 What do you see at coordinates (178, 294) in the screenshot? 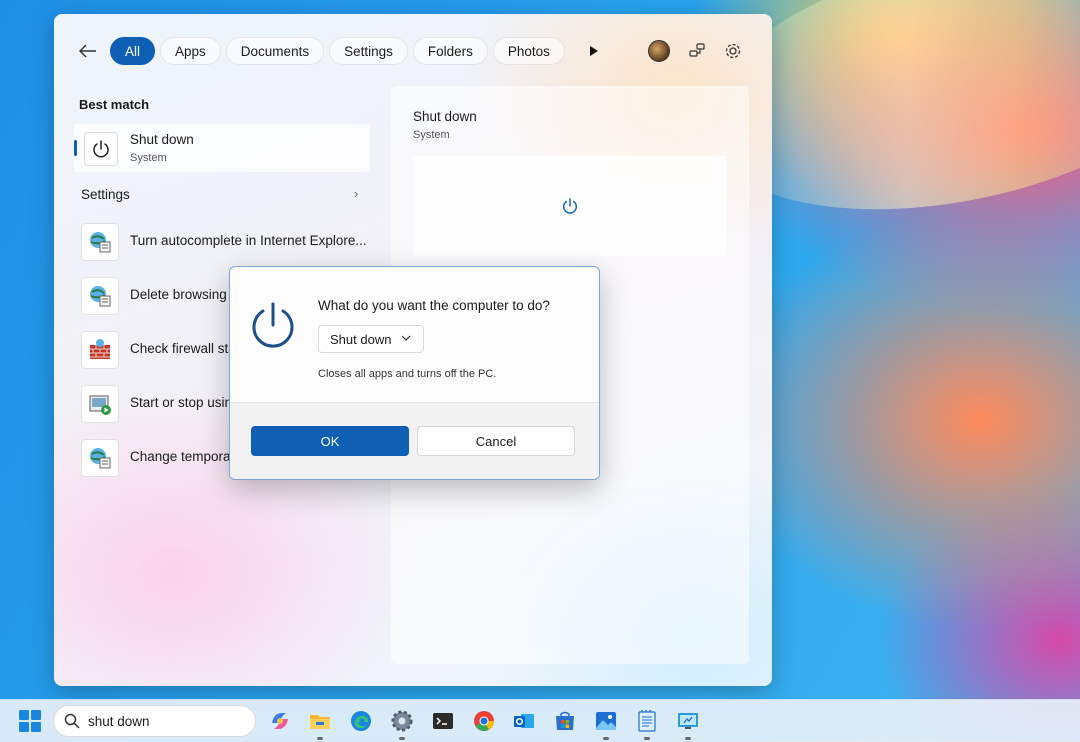
I see `list-item-label: Delete browsing` at bounding box center [178, 294].